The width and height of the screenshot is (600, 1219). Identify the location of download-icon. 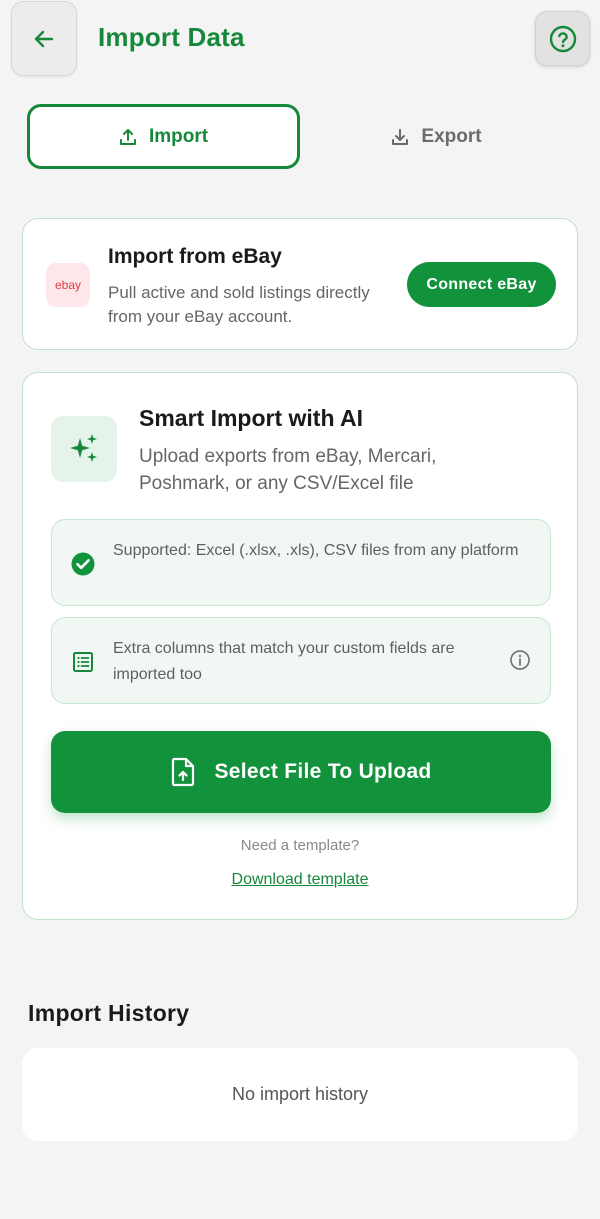
(400, 136).